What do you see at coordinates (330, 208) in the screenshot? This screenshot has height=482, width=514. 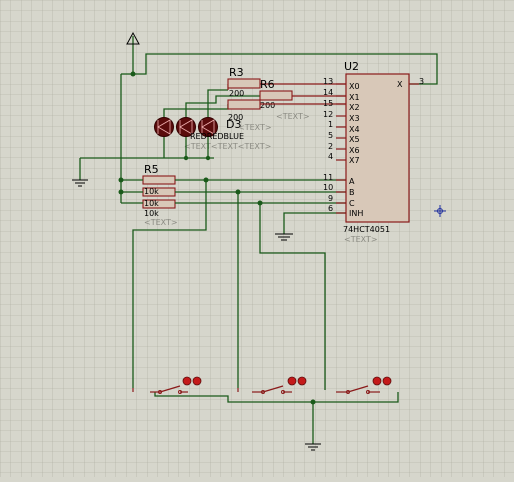 I see `pin-num-inh: 6` at bounding box center [330, 208].